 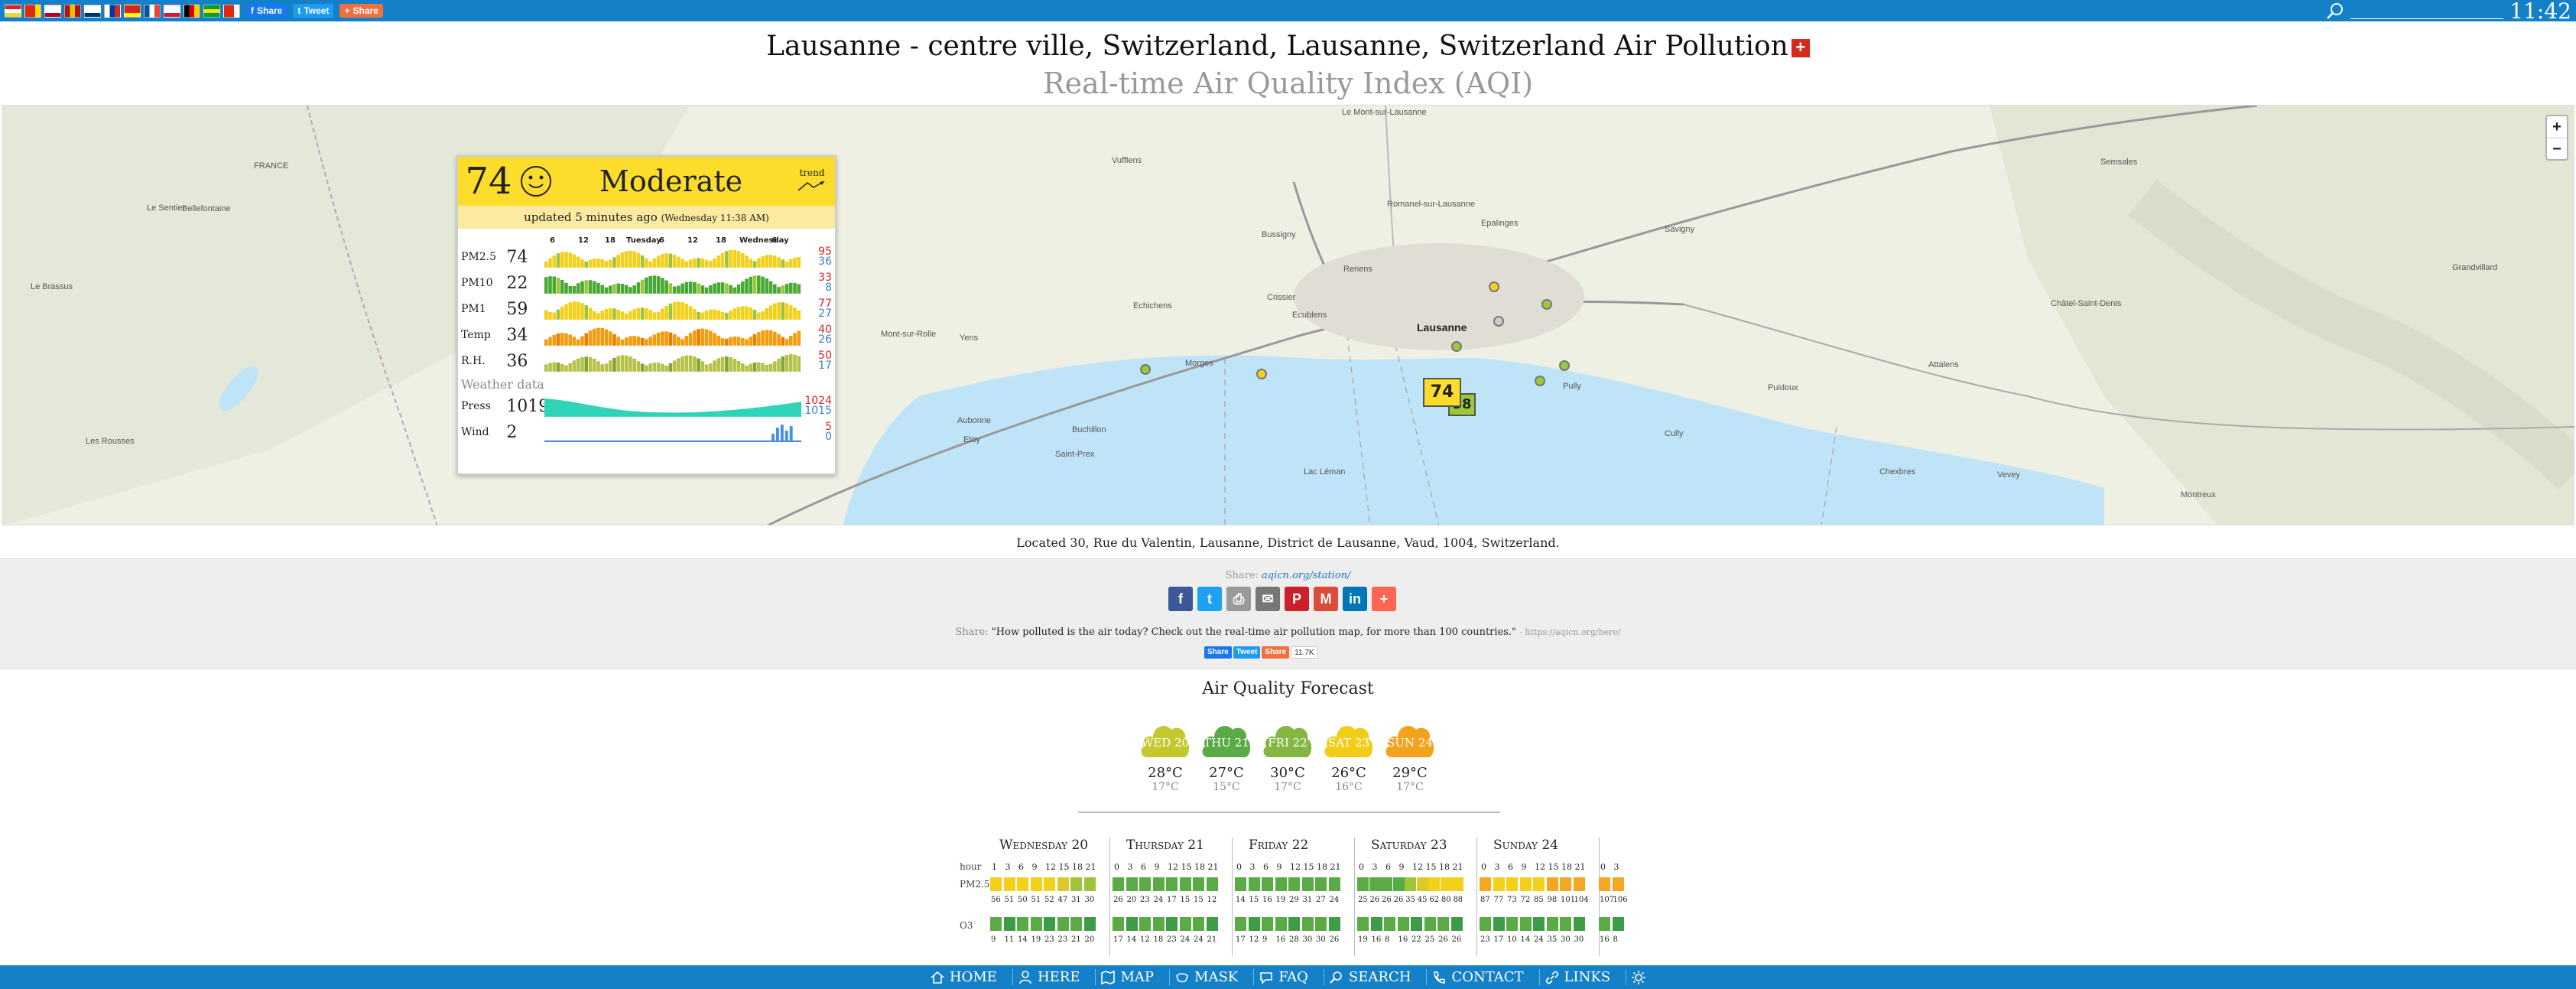 What do you see at coordinates (1288, 756) in the screenshot?
I see `forecast-day-fri: FRI 22 30°C 17°C` at bounding box center [1288, 756].